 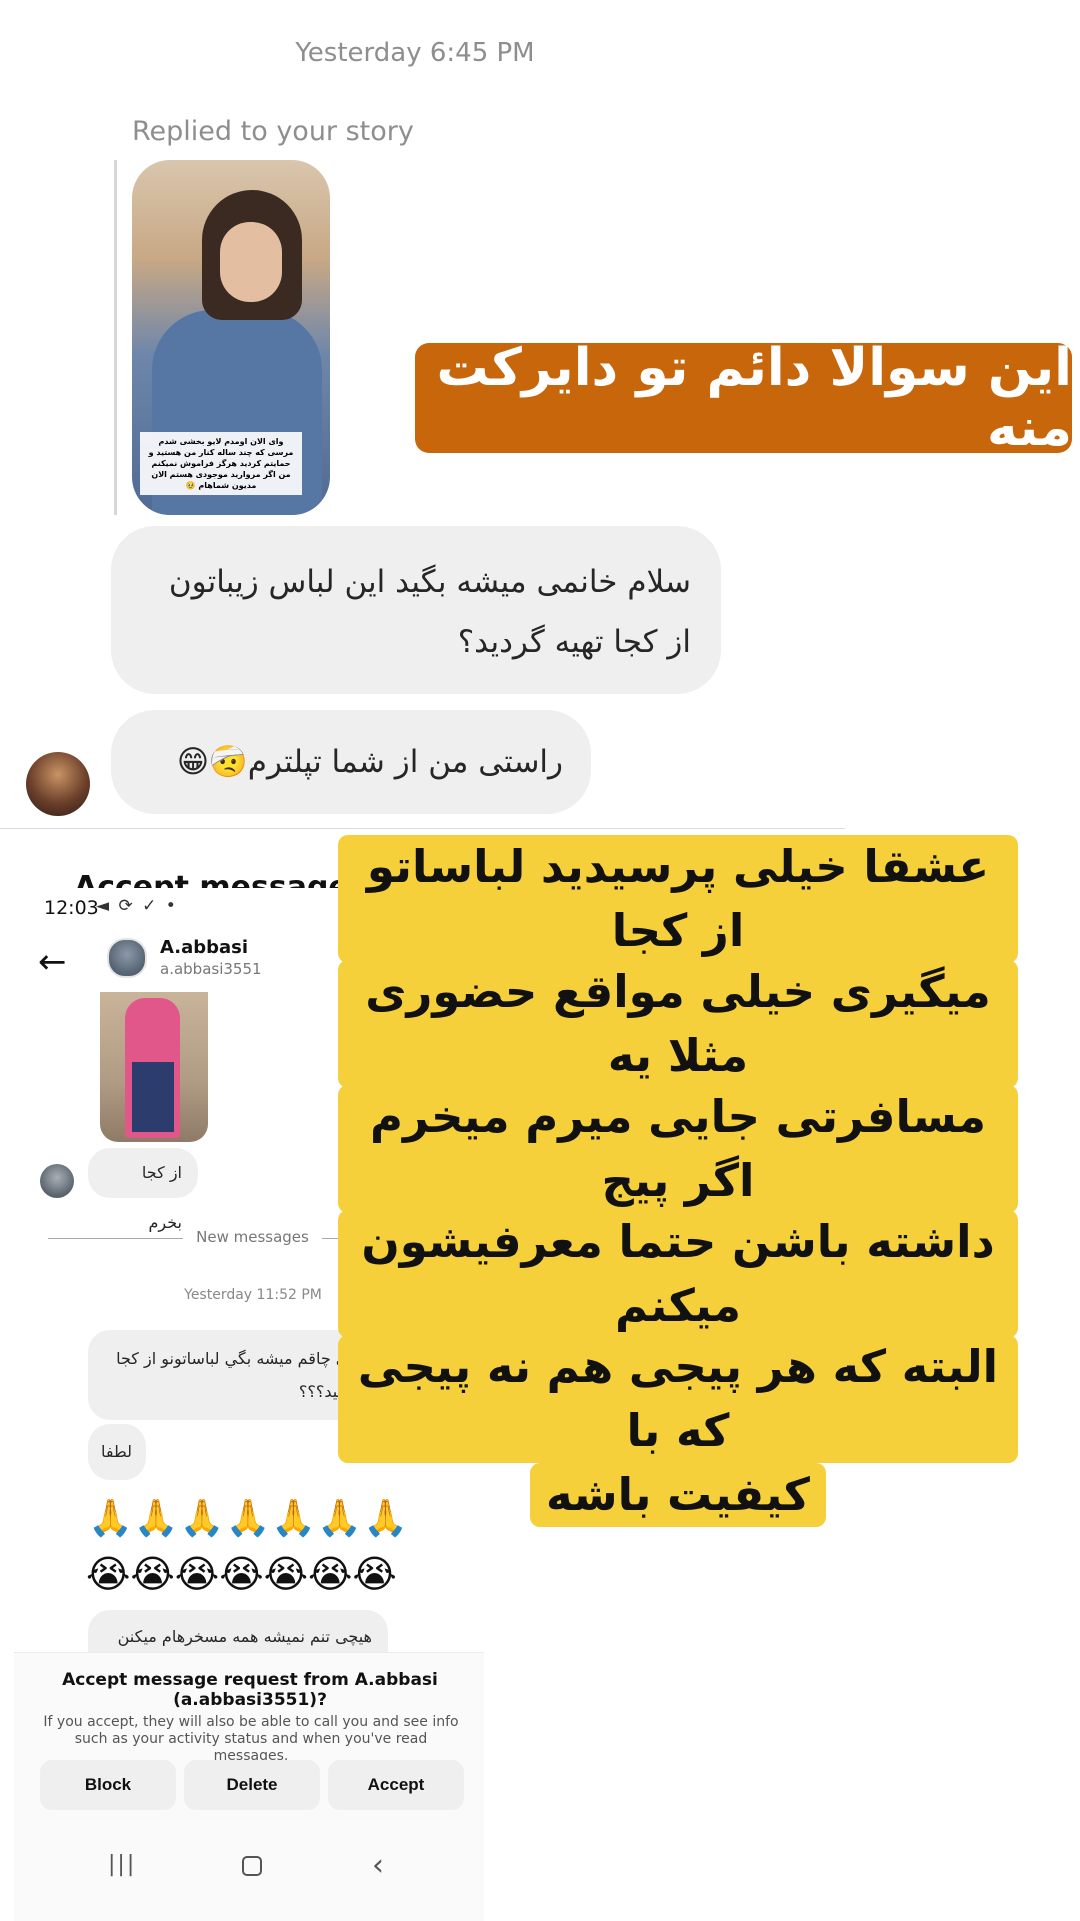 What do you see at coordinates (143, 1190) in the screenshot?
I see `message-bubble: از کجا بخرم` at bounding box center [143, 1190].